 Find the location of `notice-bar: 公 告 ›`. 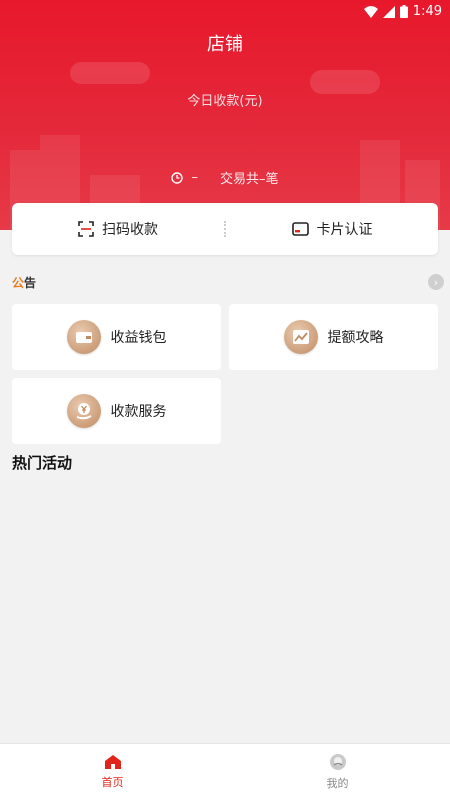

notice-bar: 公 告 › is located at coordinates (228, 282).